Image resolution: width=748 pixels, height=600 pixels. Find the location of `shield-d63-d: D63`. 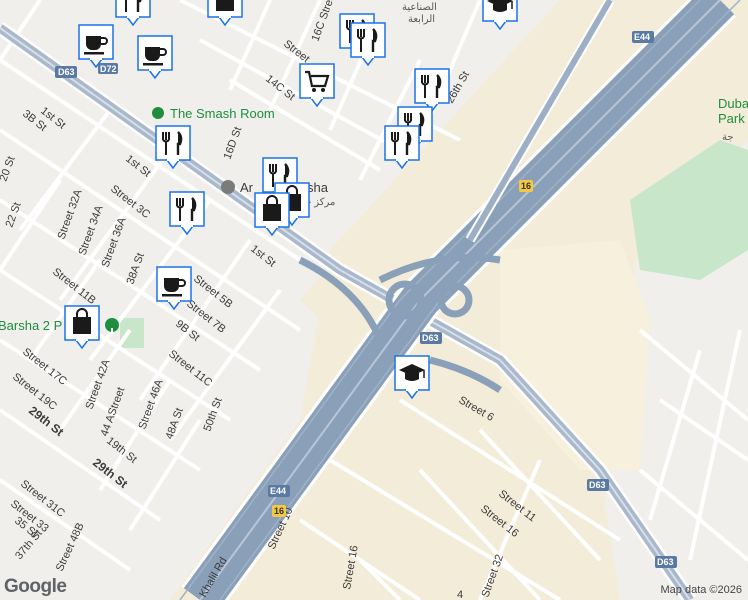

shield-d63-d: D63 is located at coordinates (666, 562).